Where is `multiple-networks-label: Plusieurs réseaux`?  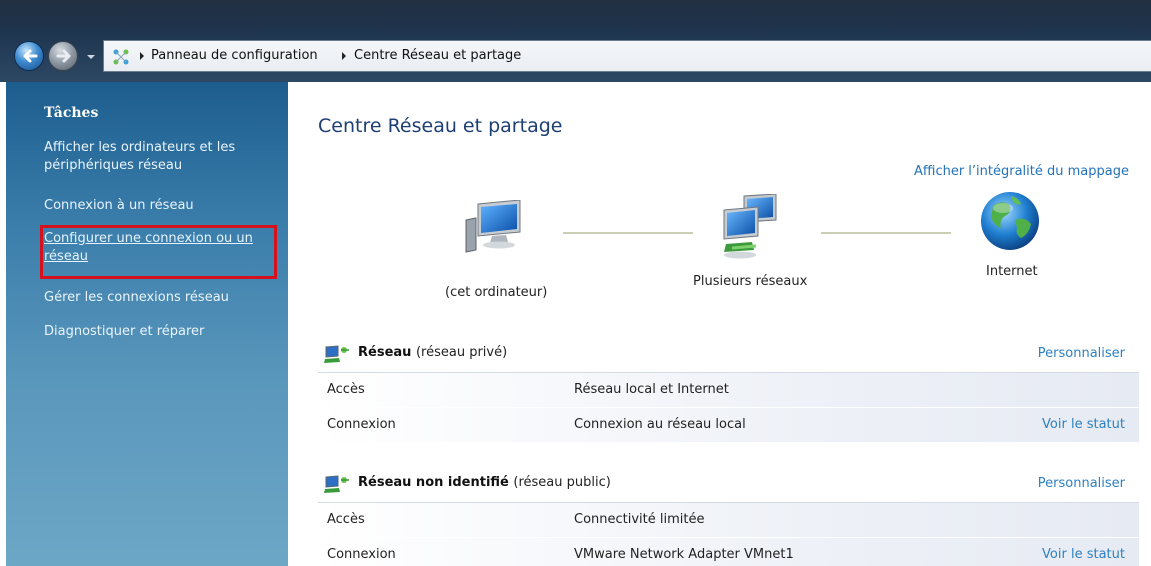
multiple-networks-label: Plusieurs réseaux is located at coordinates (750, 281).